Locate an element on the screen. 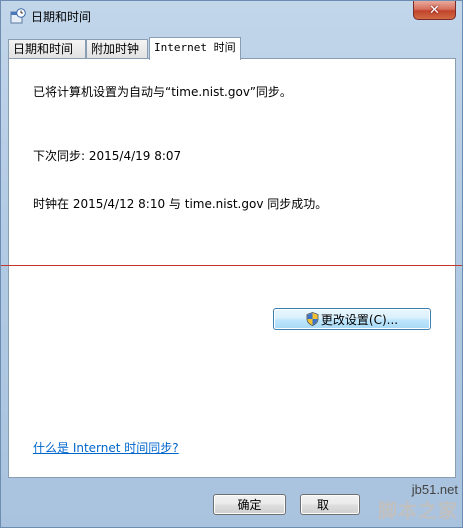 This screenshot has height=528, width=463. uac-shield-icon is located at coordinates (312, 319).